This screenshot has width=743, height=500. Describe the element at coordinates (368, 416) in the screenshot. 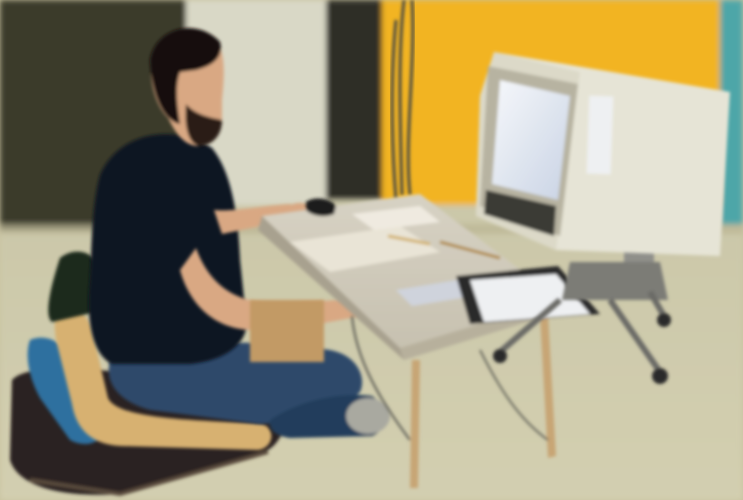

I see `sock` at that location.